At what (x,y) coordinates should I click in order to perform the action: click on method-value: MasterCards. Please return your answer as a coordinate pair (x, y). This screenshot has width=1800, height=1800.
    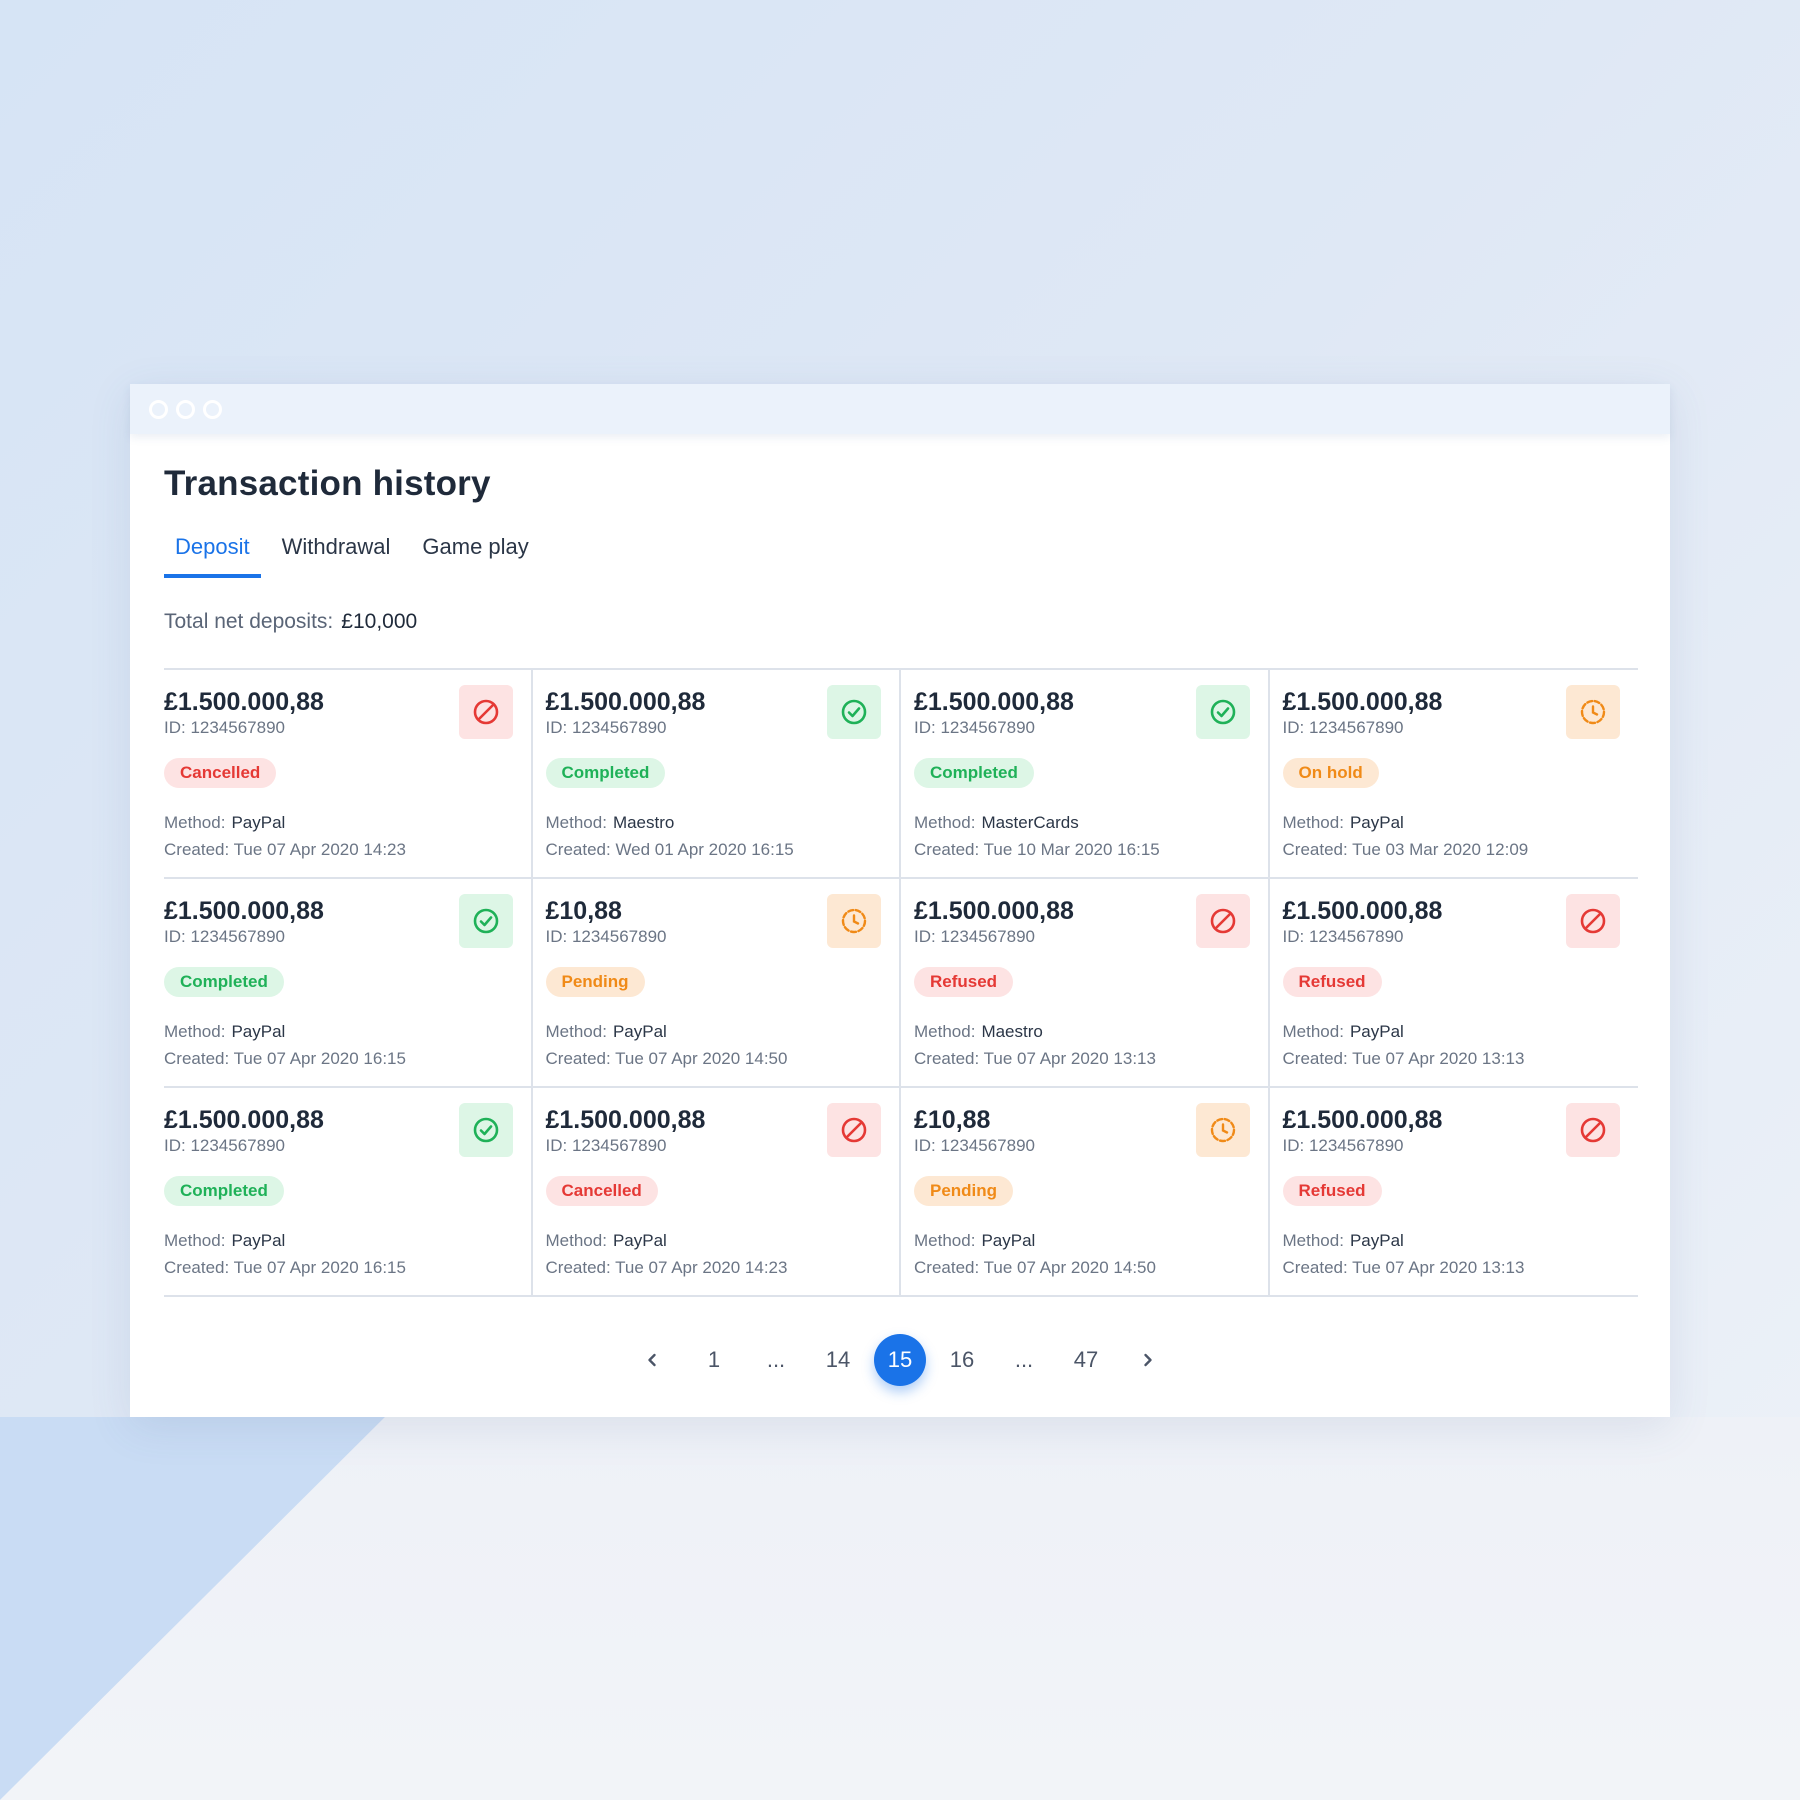
    Looking at the image, I should click on (1030, 822).